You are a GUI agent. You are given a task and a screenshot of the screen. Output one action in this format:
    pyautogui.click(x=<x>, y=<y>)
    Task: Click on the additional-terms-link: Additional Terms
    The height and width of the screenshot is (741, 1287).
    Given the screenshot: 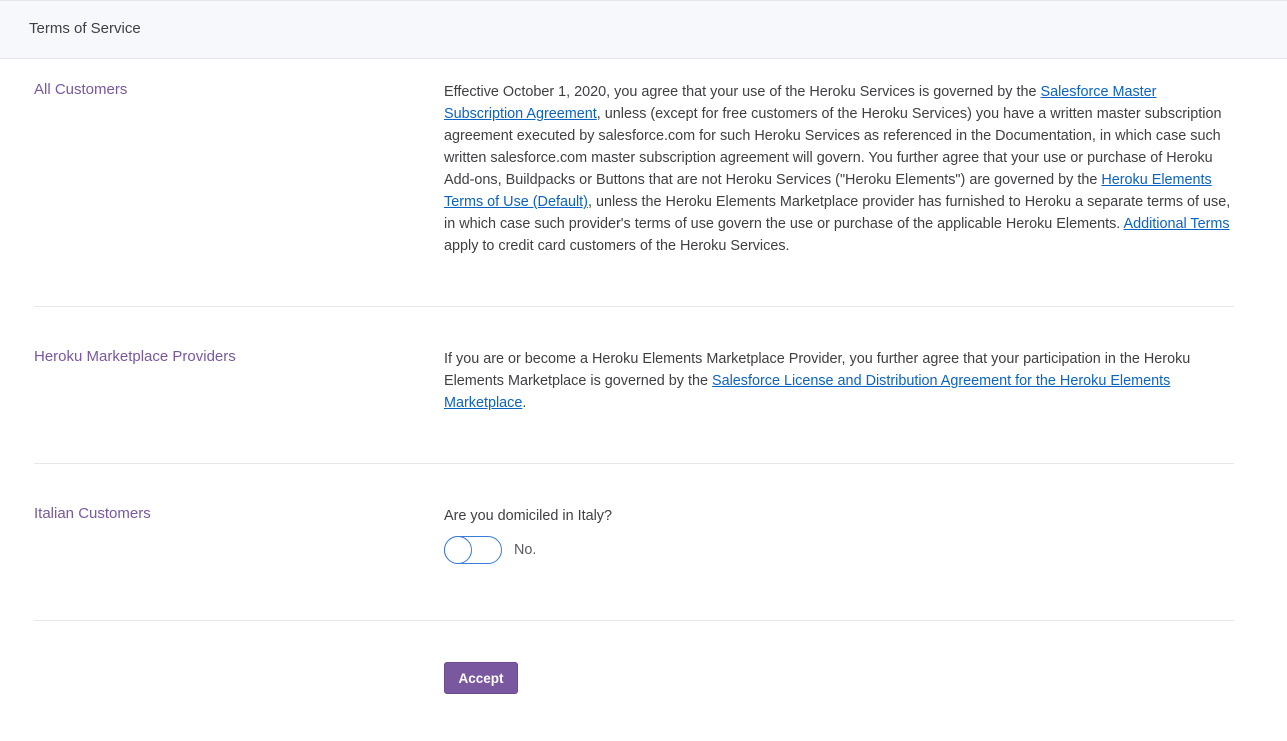 What is the action you would take?
    pyautogui.click(x=1176, y=224)
    